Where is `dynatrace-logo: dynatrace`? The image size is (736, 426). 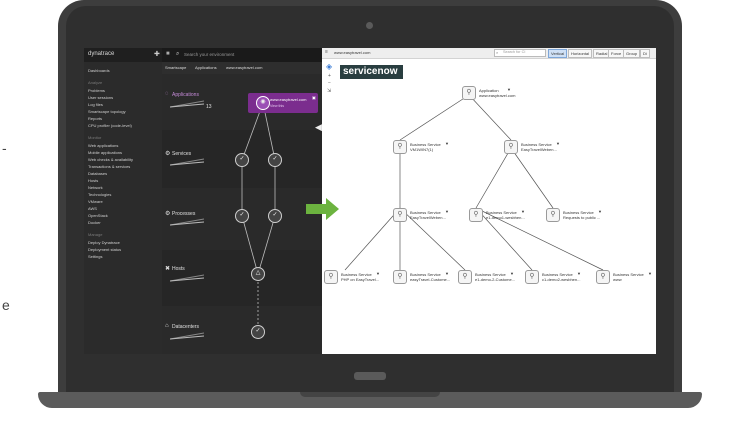
dynatrace-logo: dynatrace is located at coordinates (101, 54).